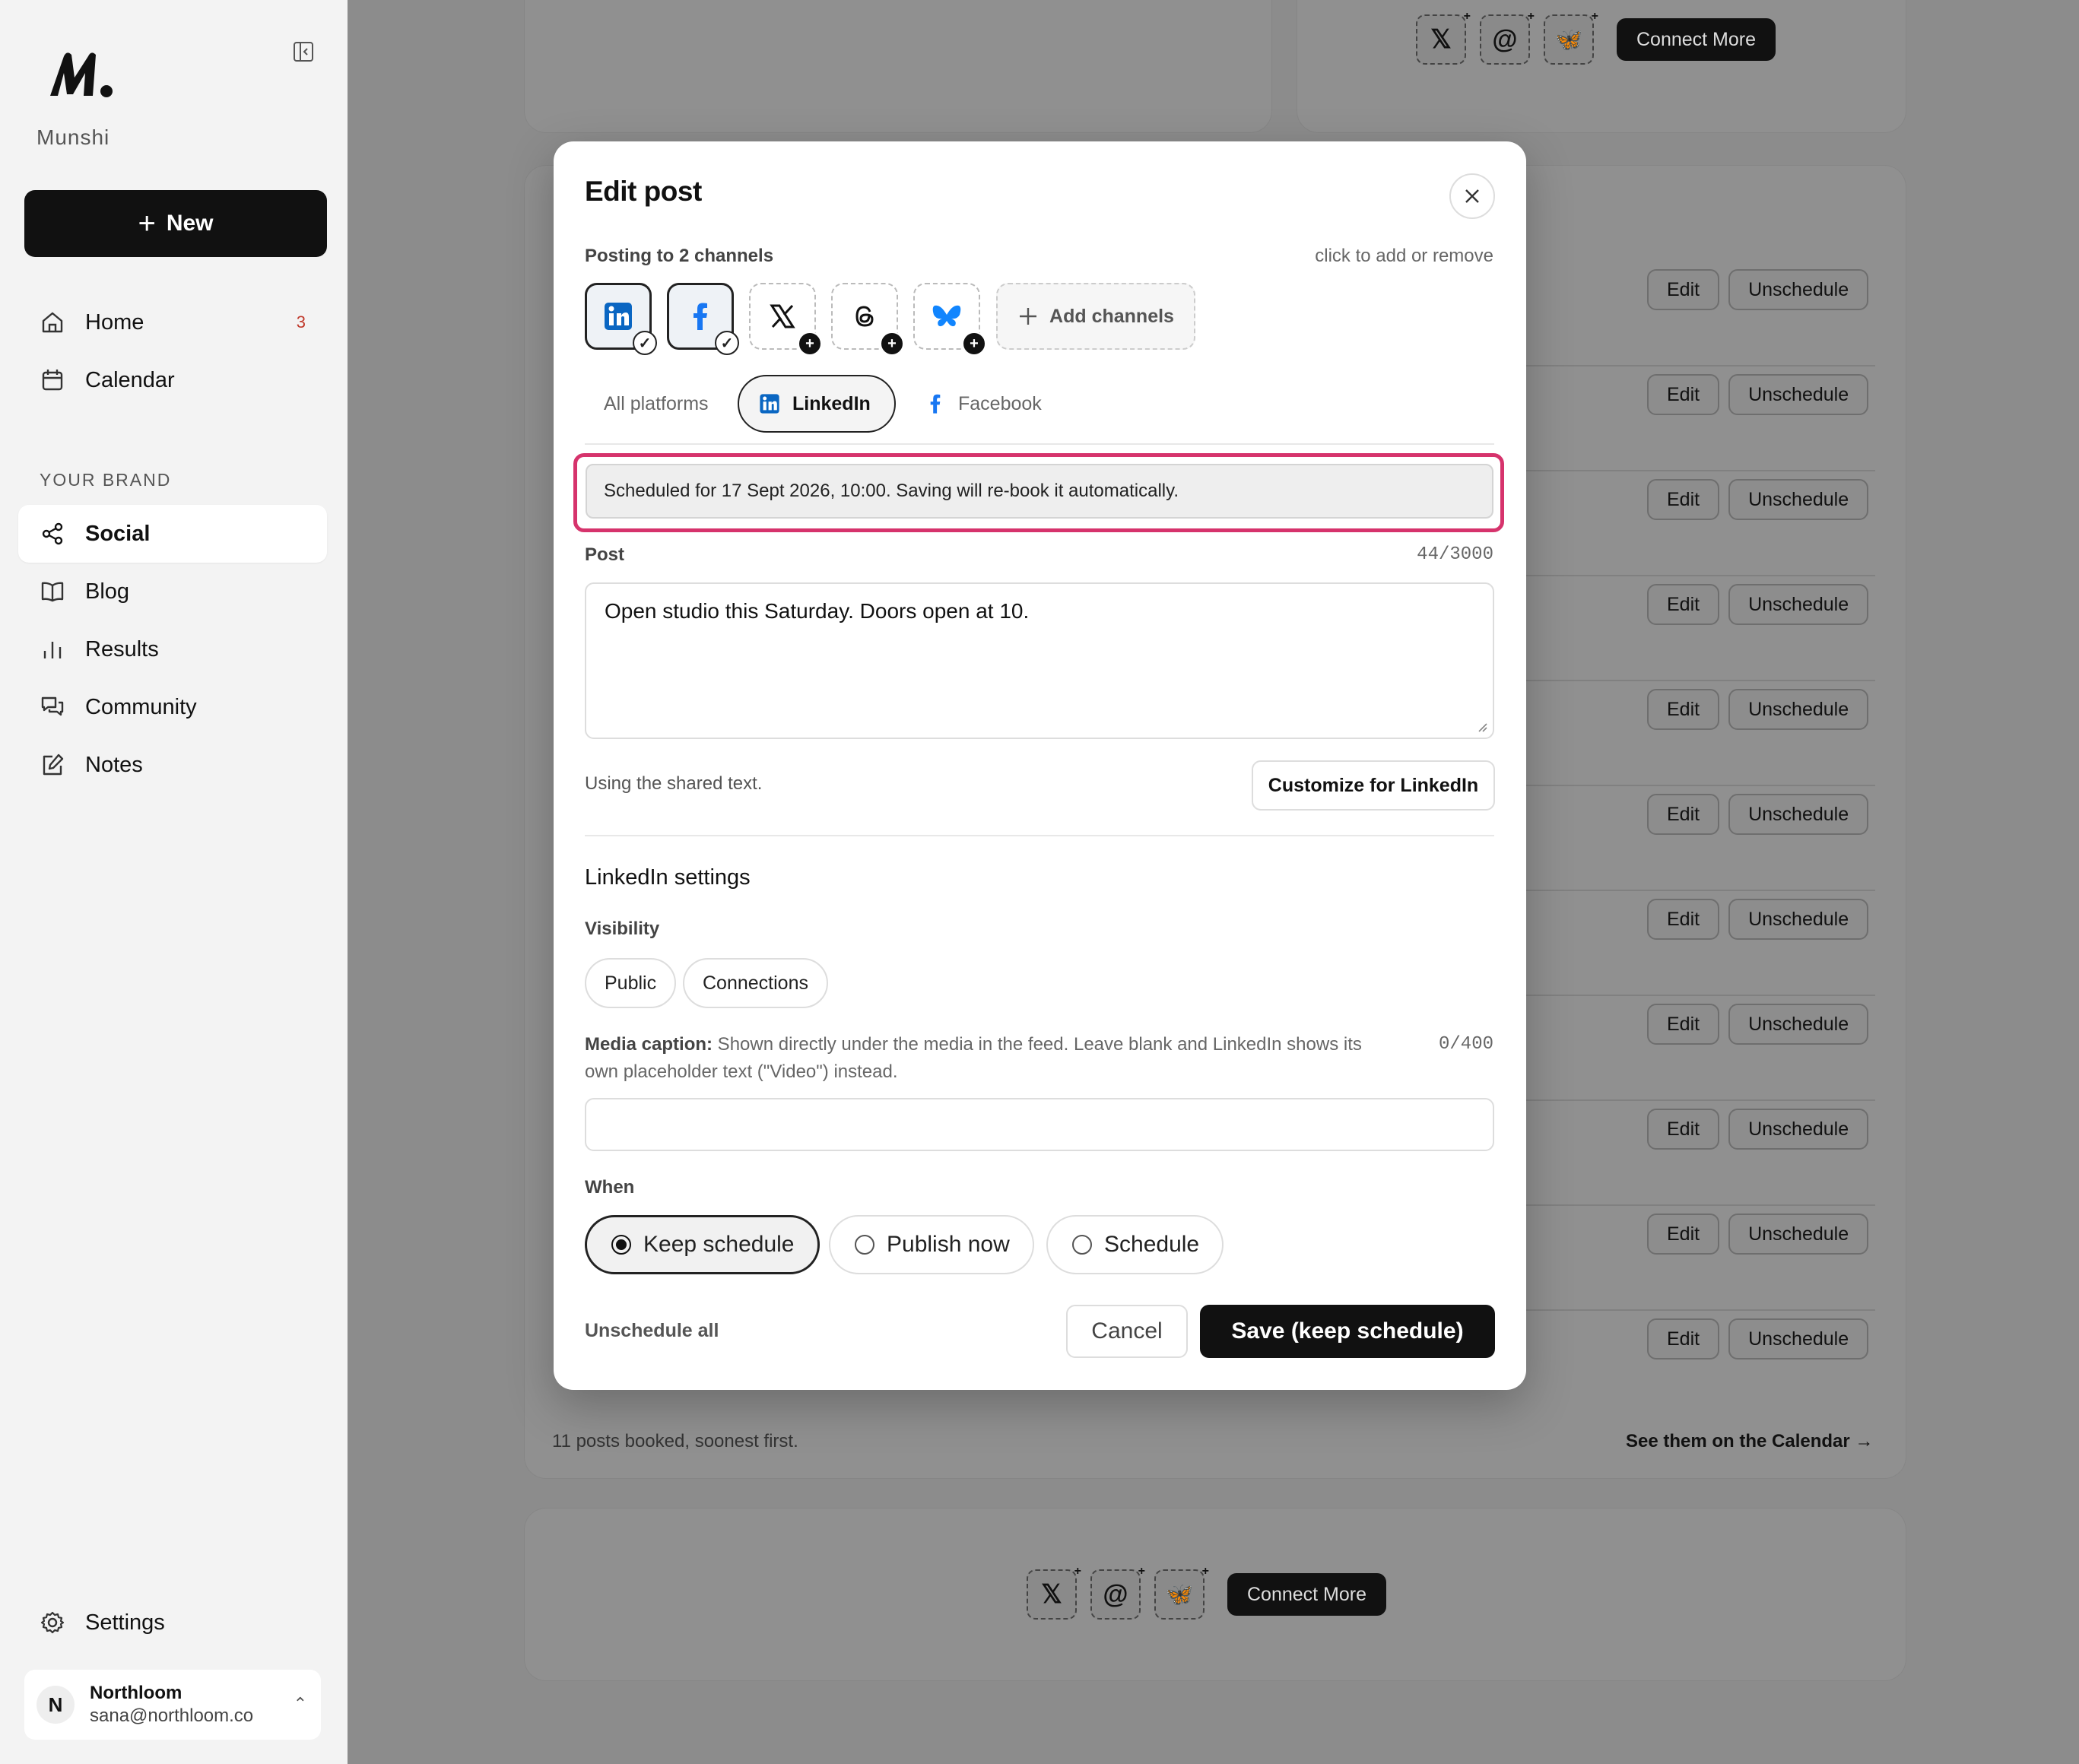 The height and width of the screenshot is (1764, 2079). Describe the element at coordinates (1127, 1331) in the screenshot. I see `cancel-button: Cancel` at that location.